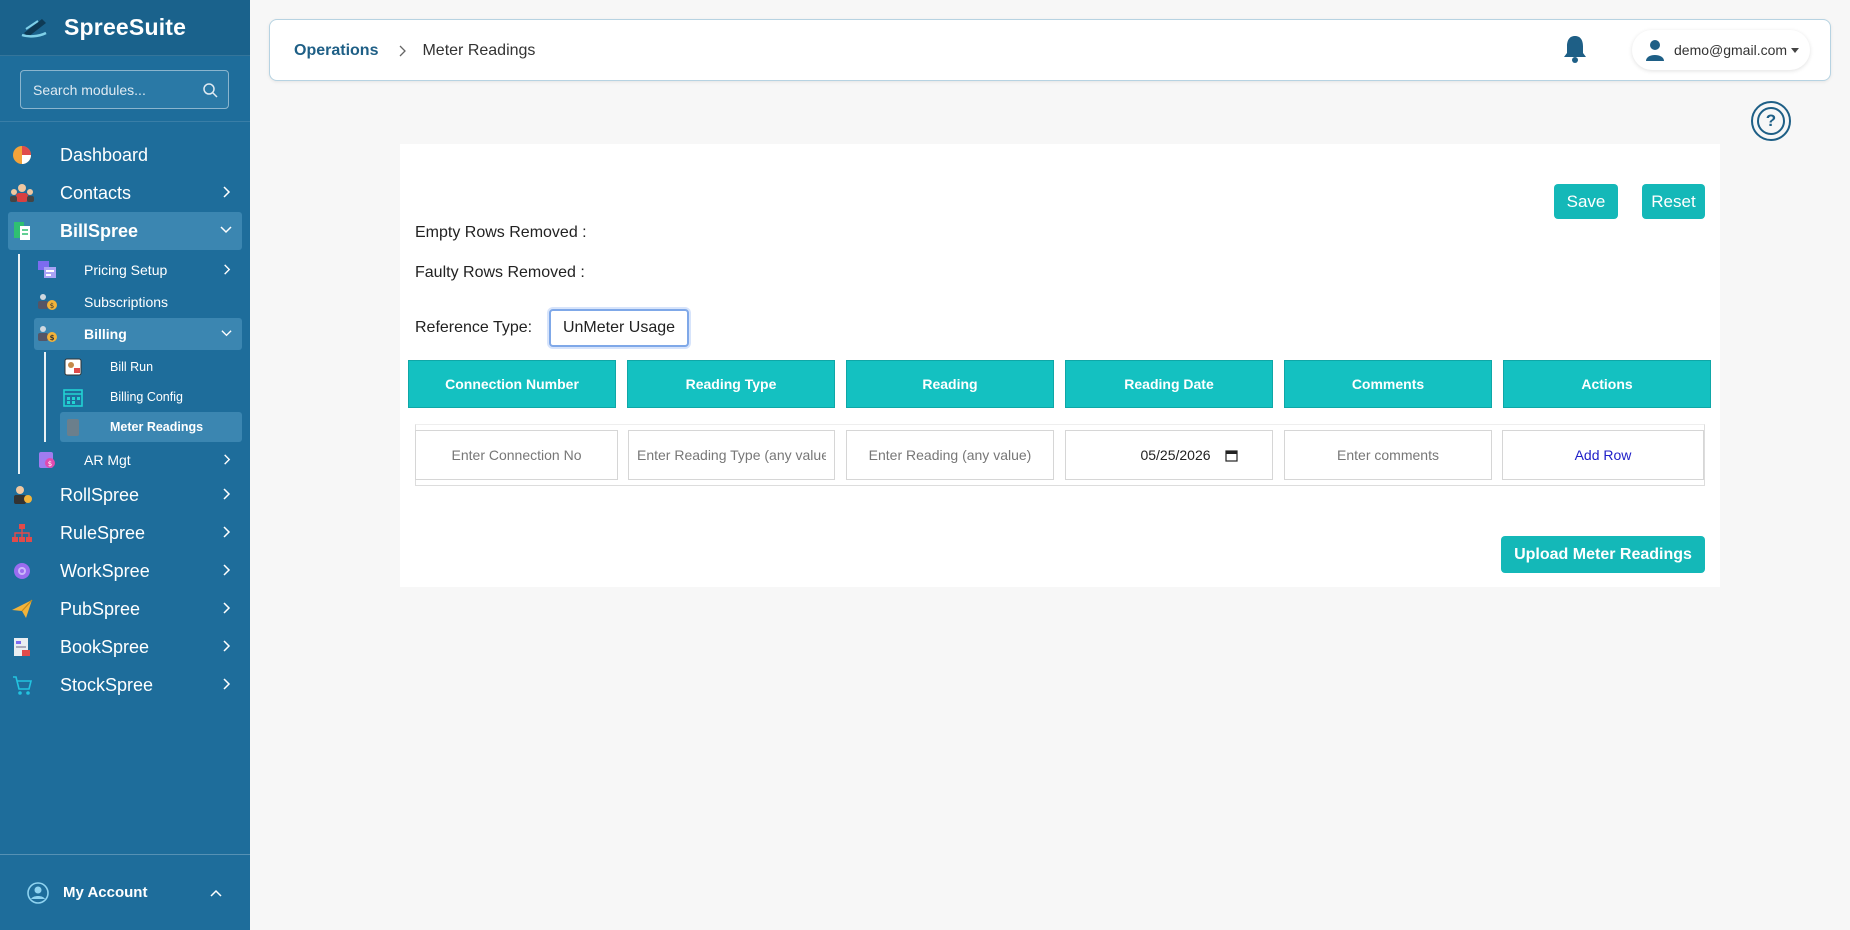  What do you see at coordinates (99, 230) in the screenshot?
I see `sidebar-item-label: BillSpree` at bounding box center [99, 230].